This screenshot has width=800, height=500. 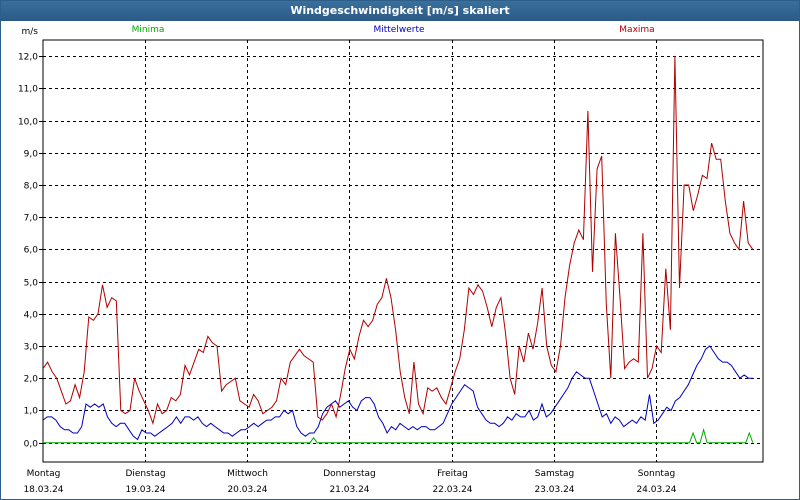 I want to click on y-tick-label: 1,0, so click(x=31, y=412).